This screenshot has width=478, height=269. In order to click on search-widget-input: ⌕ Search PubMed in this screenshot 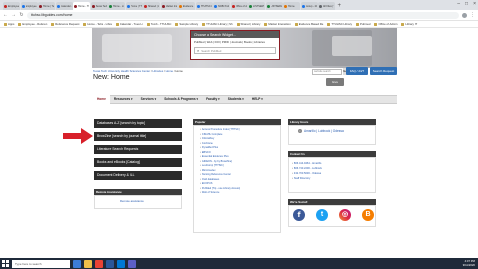, I will do `click(235, 50)`.